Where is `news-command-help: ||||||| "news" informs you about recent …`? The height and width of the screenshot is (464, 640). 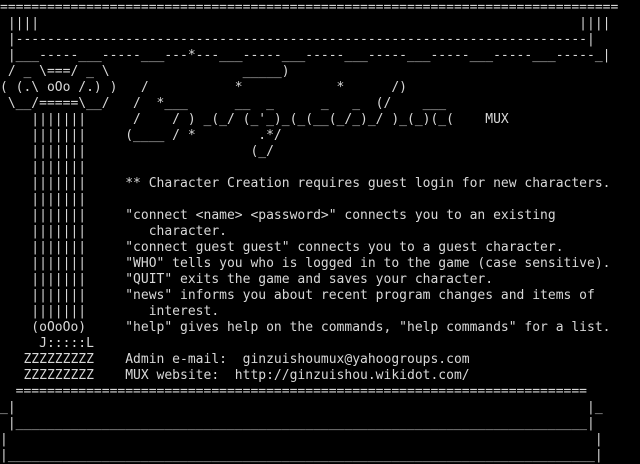
news-command-help: ||||||| "news" informs you about recent … is located at coordinates (297, 295).